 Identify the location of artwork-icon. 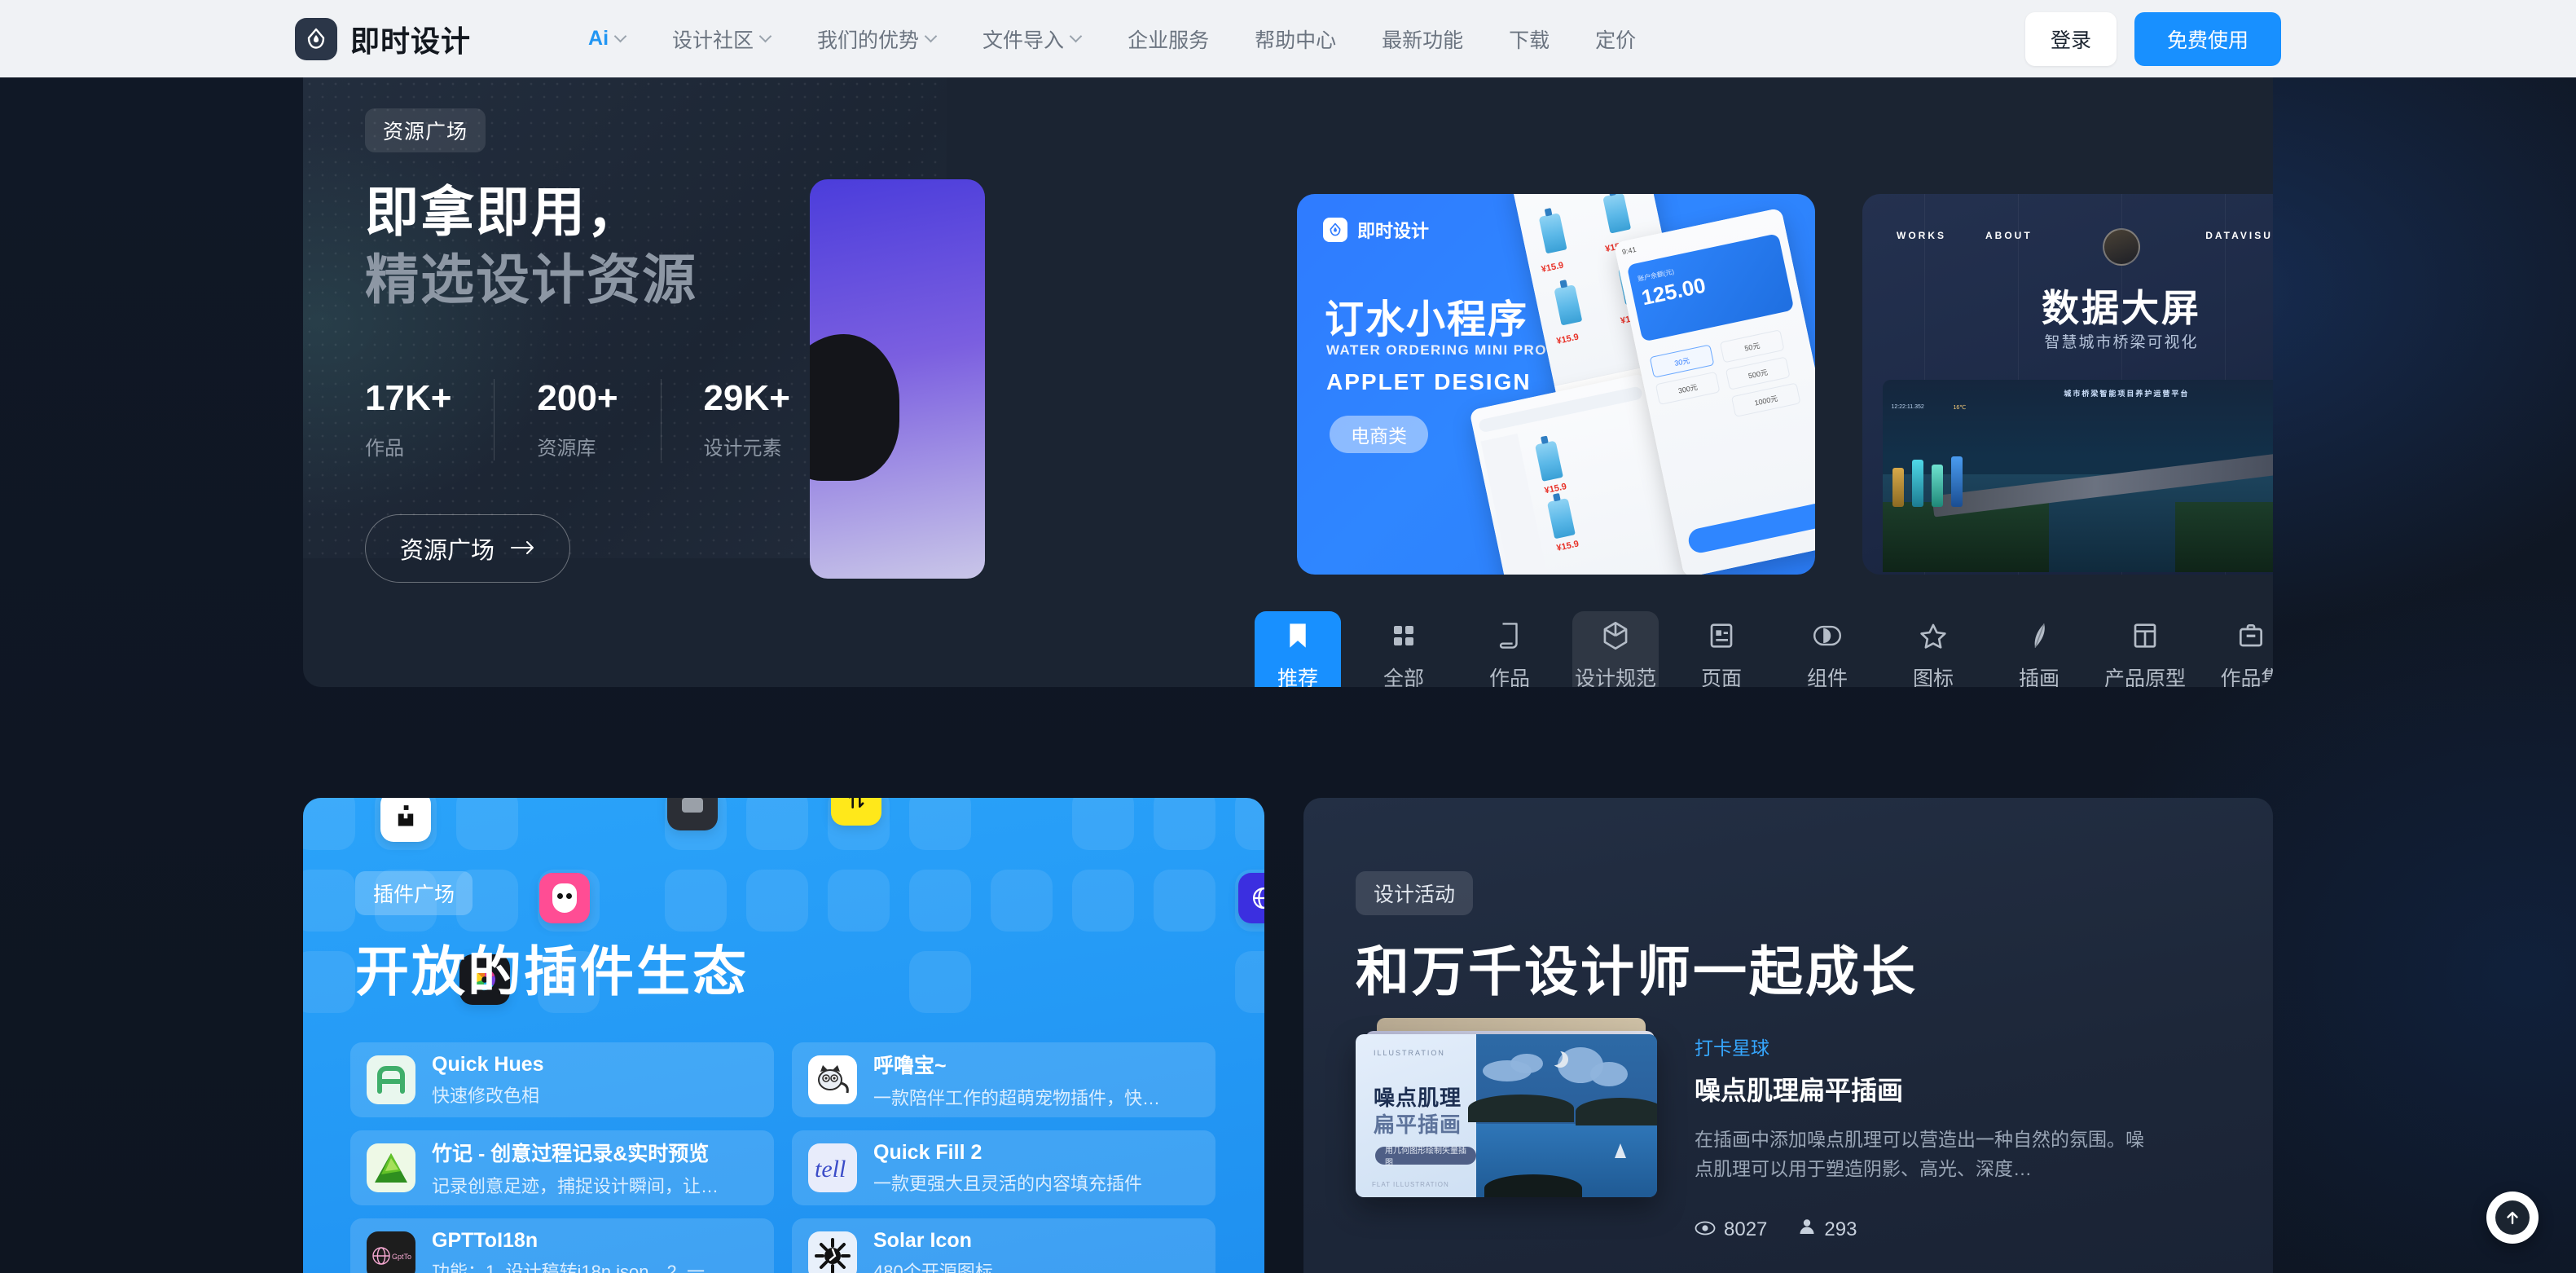
(1509, 636).